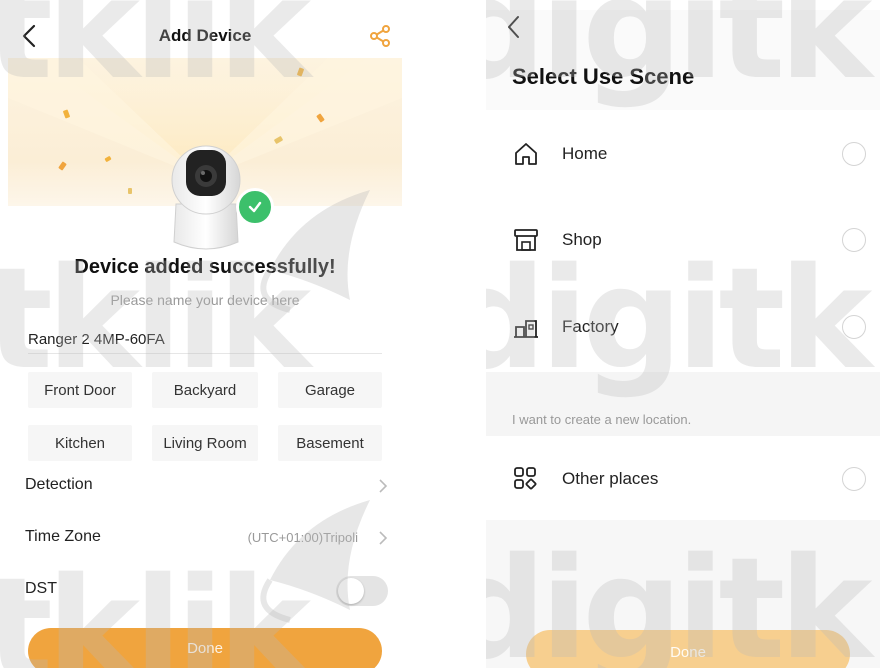 This screenshot has height=668, width=880. I want to click on new-location-hint: I want to create a new location., so click(602, 419).